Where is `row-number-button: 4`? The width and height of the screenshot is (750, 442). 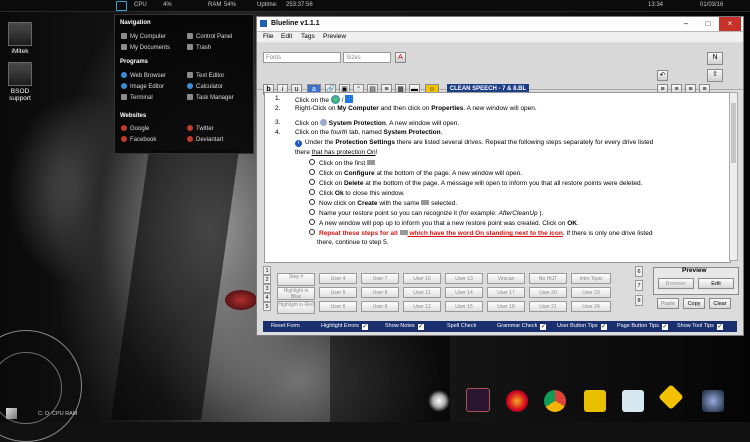 row-number-button: 4 is located at coordinates (267, 297).